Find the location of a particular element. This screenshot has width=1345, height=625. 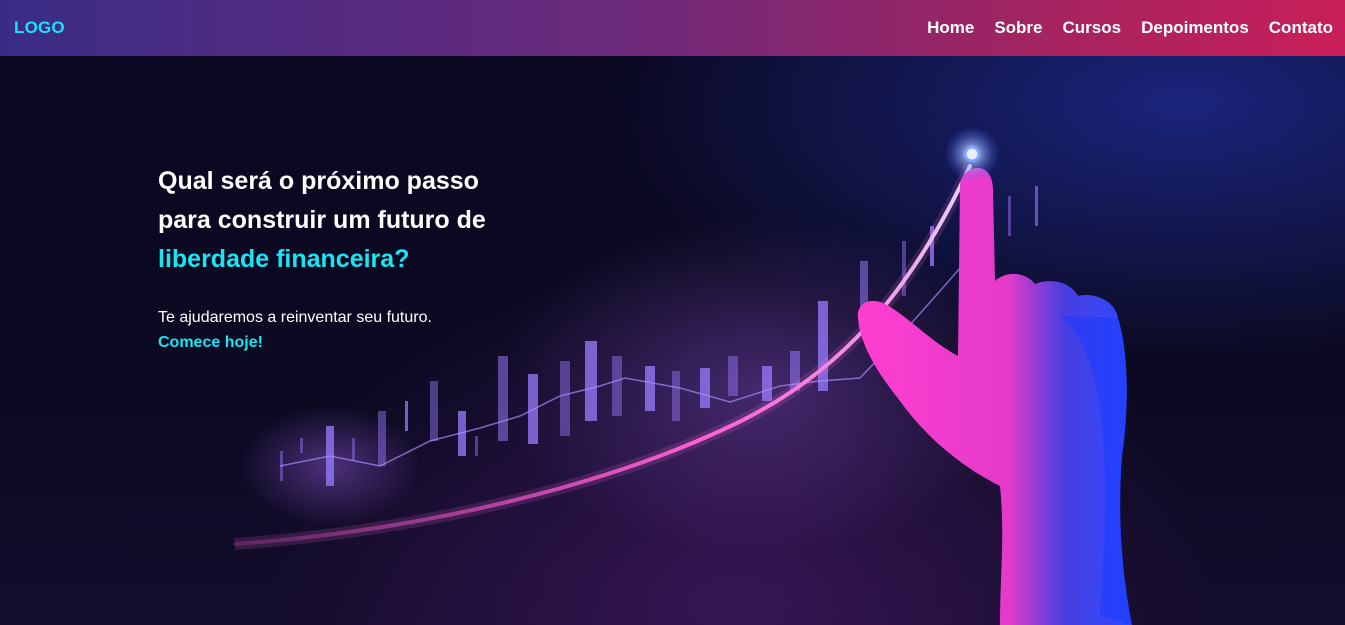

headline-highlight: liberdade financeira? is located at coordinates (284, 259).